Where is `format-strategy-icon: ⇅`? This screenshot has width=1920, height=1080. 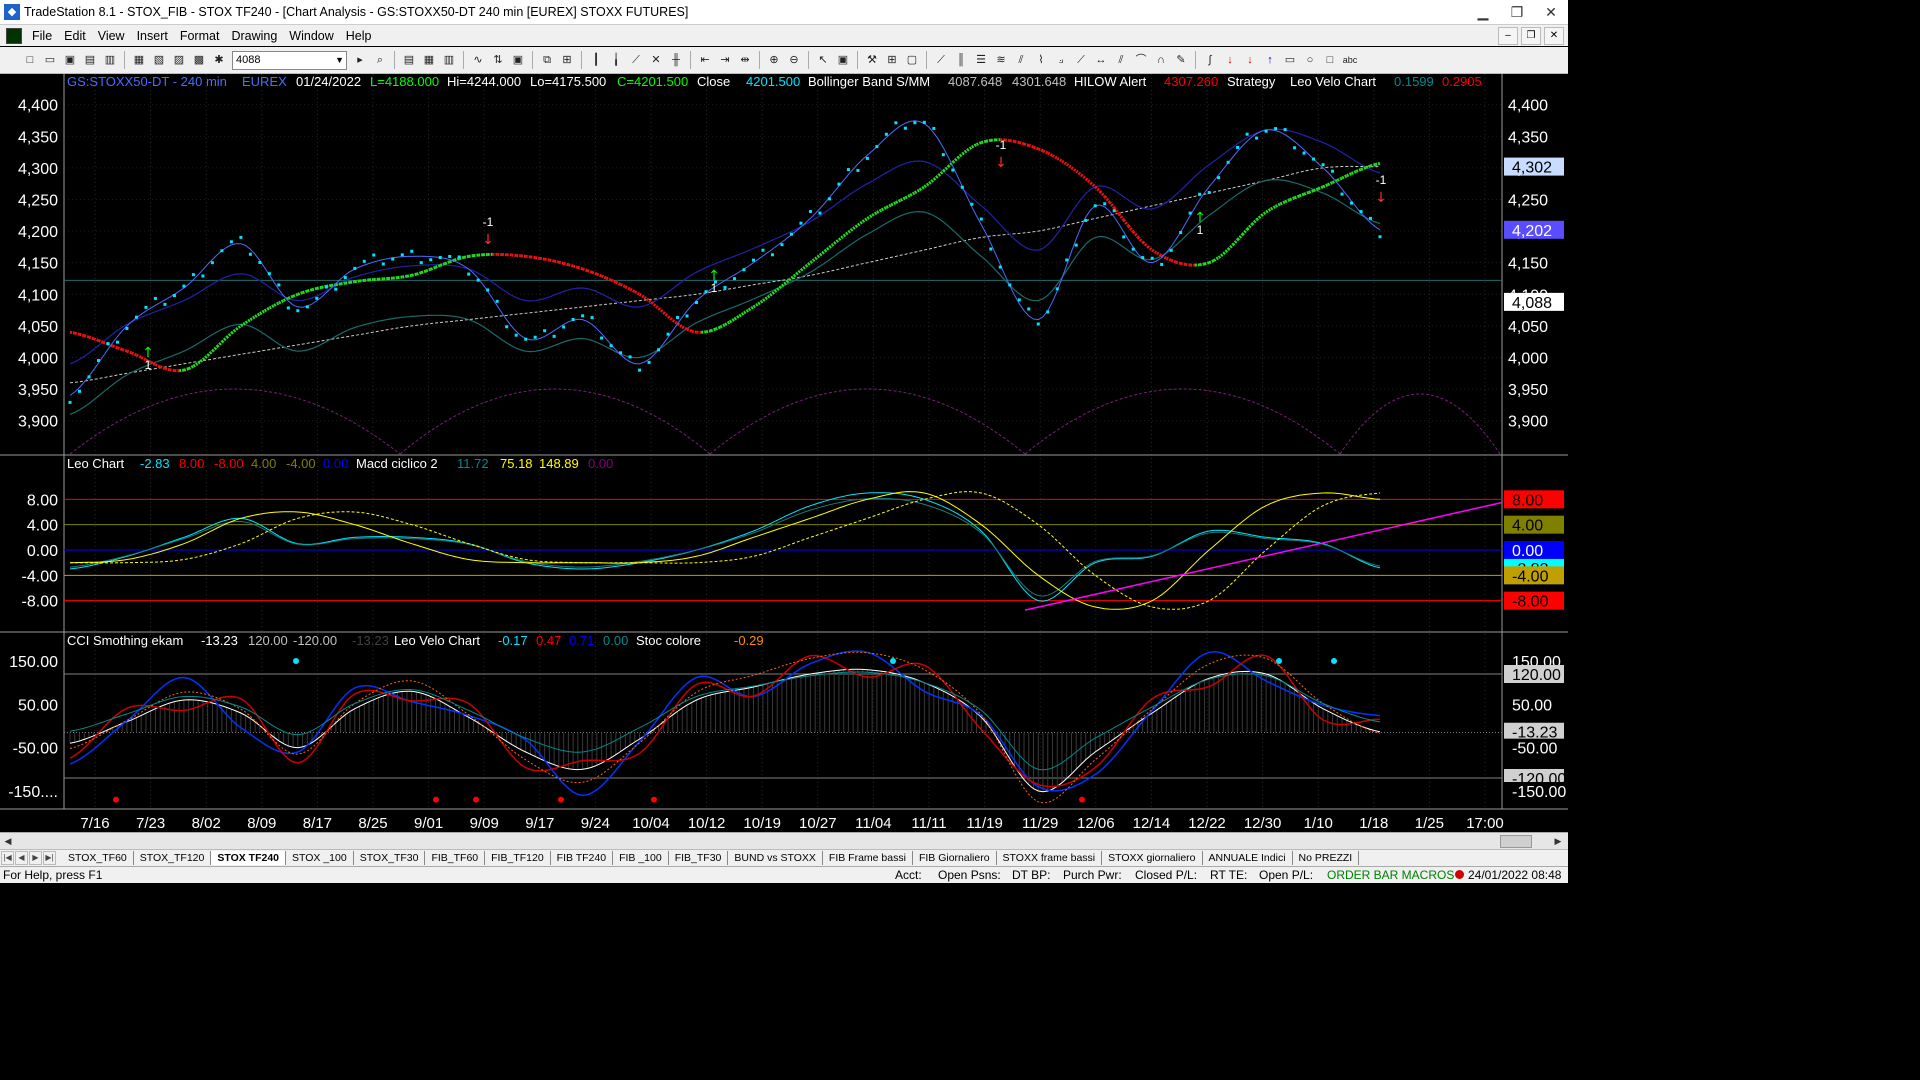
format-strategy-icon: ⇅ is located at coordinates (498, 60).